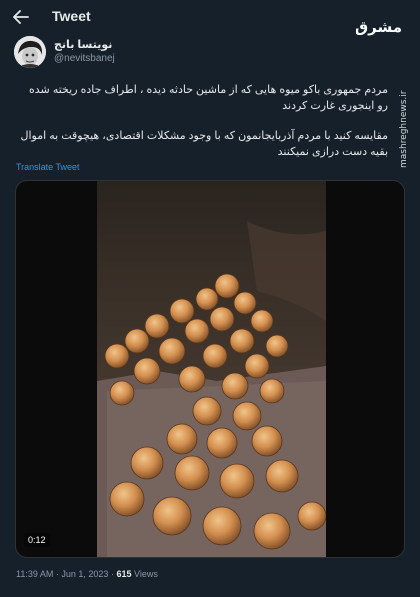 This screenshot has width=420, height=597. What do you see at coordinates (84, 58) in the screenshot?
I see `author-handle: @nevitsbanej` at bounding box center [84, 58].